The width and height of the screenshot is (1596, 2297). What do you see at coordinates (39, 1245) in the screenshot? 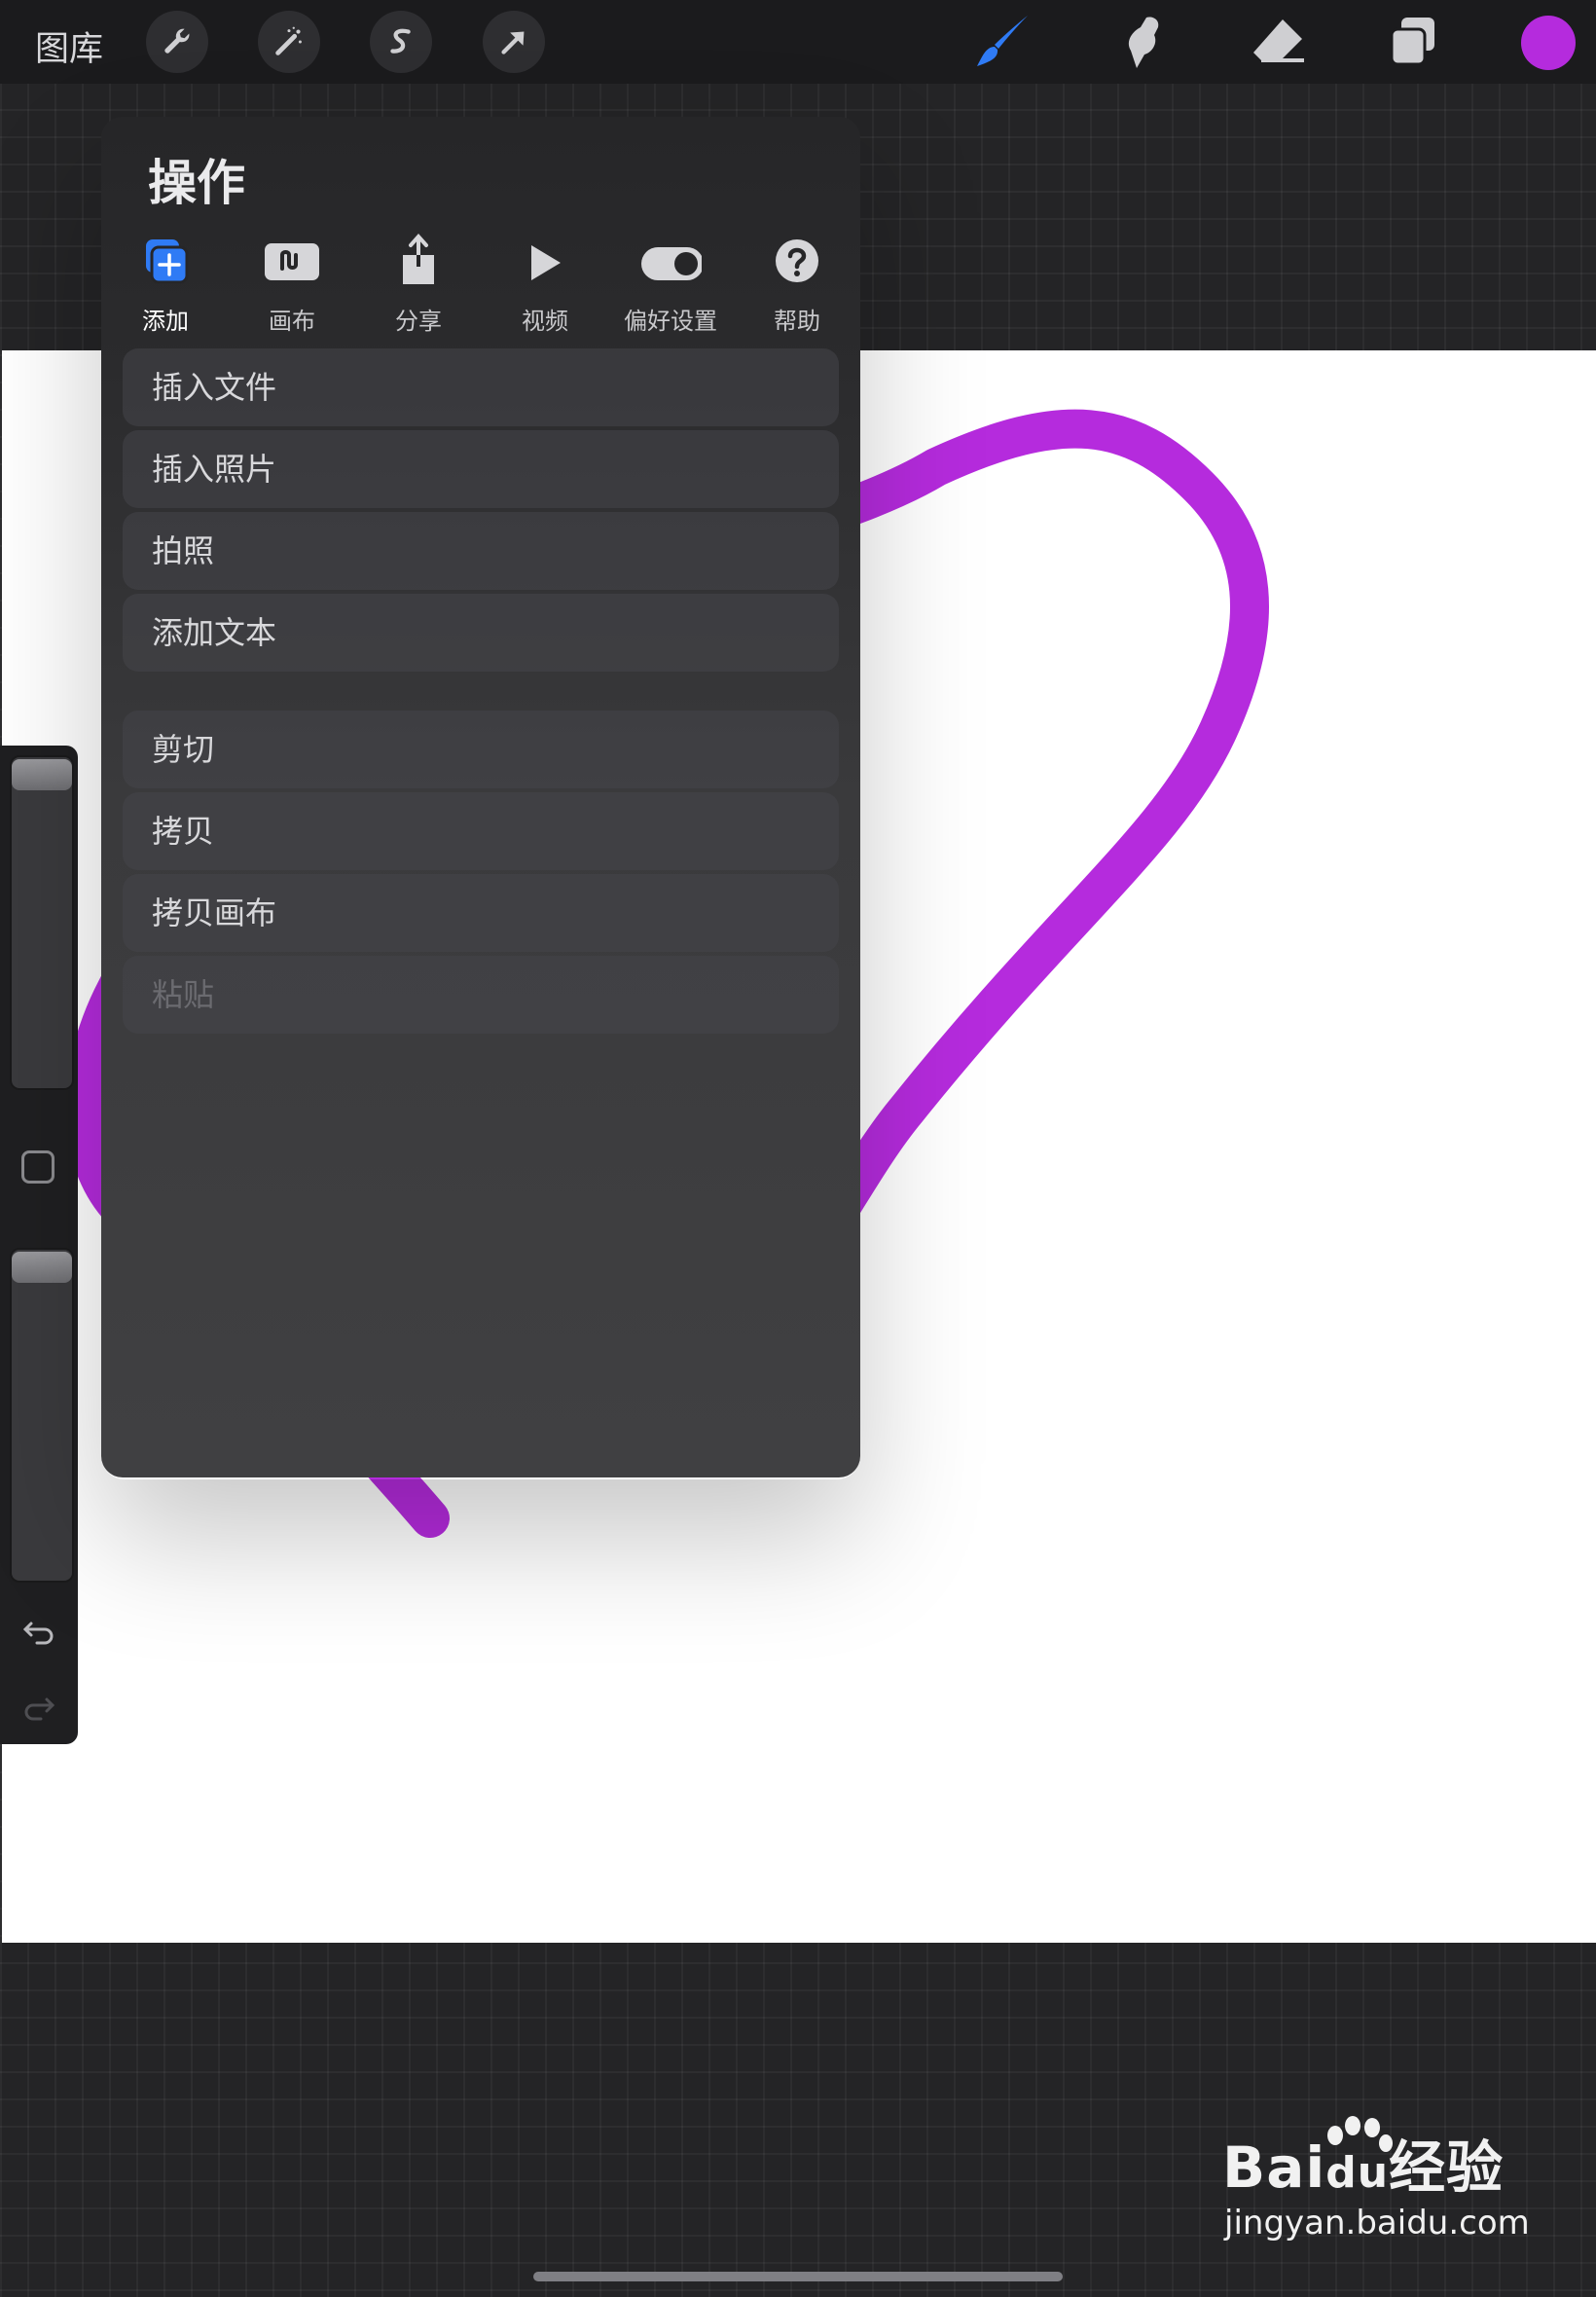
I see `left-sidebar` at bounding box center [39, 1245].